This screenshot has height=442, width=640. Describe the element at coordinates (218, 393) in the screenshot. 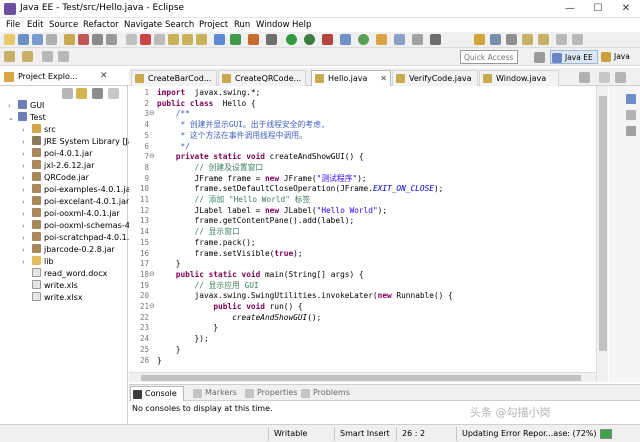

I see `tab-markers: Markers` at that location.